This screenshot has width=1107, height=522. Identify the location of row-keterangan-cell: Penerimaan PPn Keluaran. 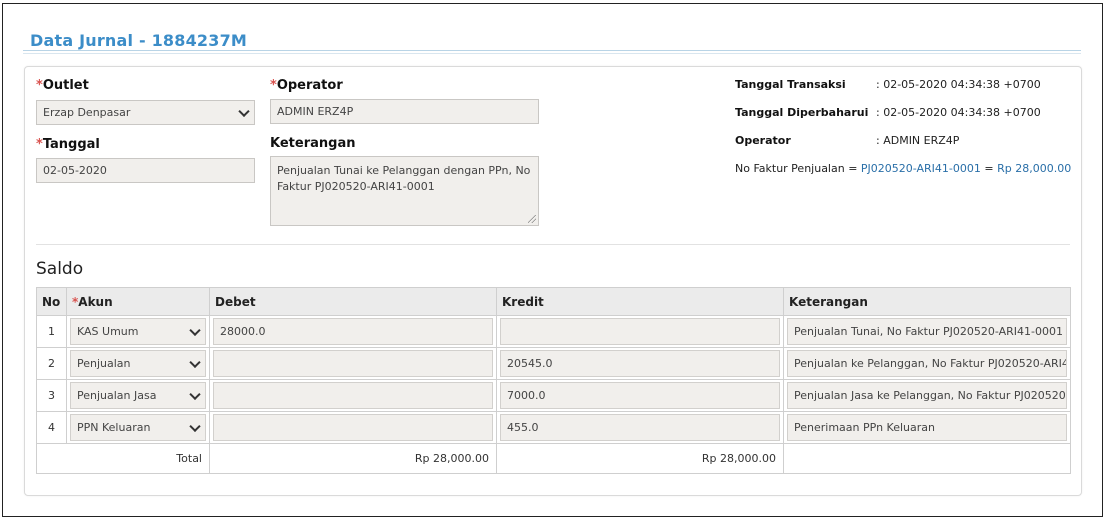
(927, 427).